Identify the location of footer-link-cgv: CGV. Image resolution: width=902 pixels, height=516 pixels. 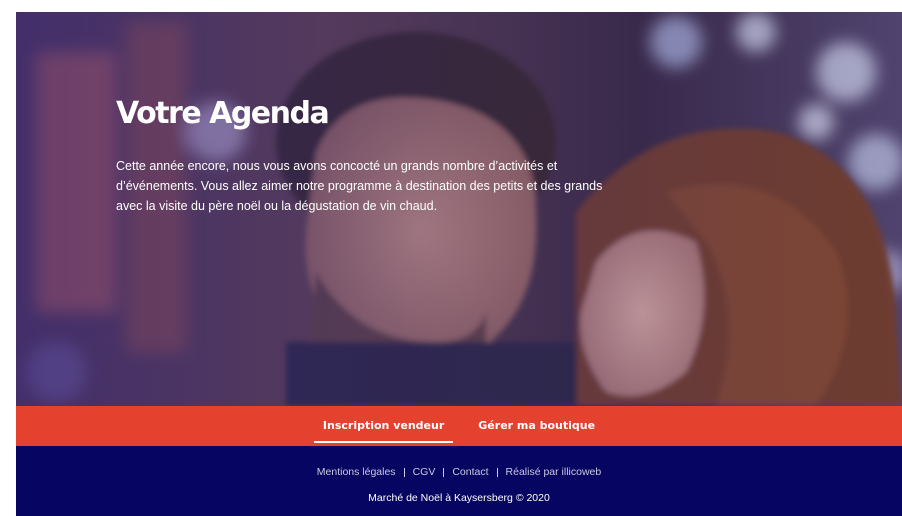
(424, 472).